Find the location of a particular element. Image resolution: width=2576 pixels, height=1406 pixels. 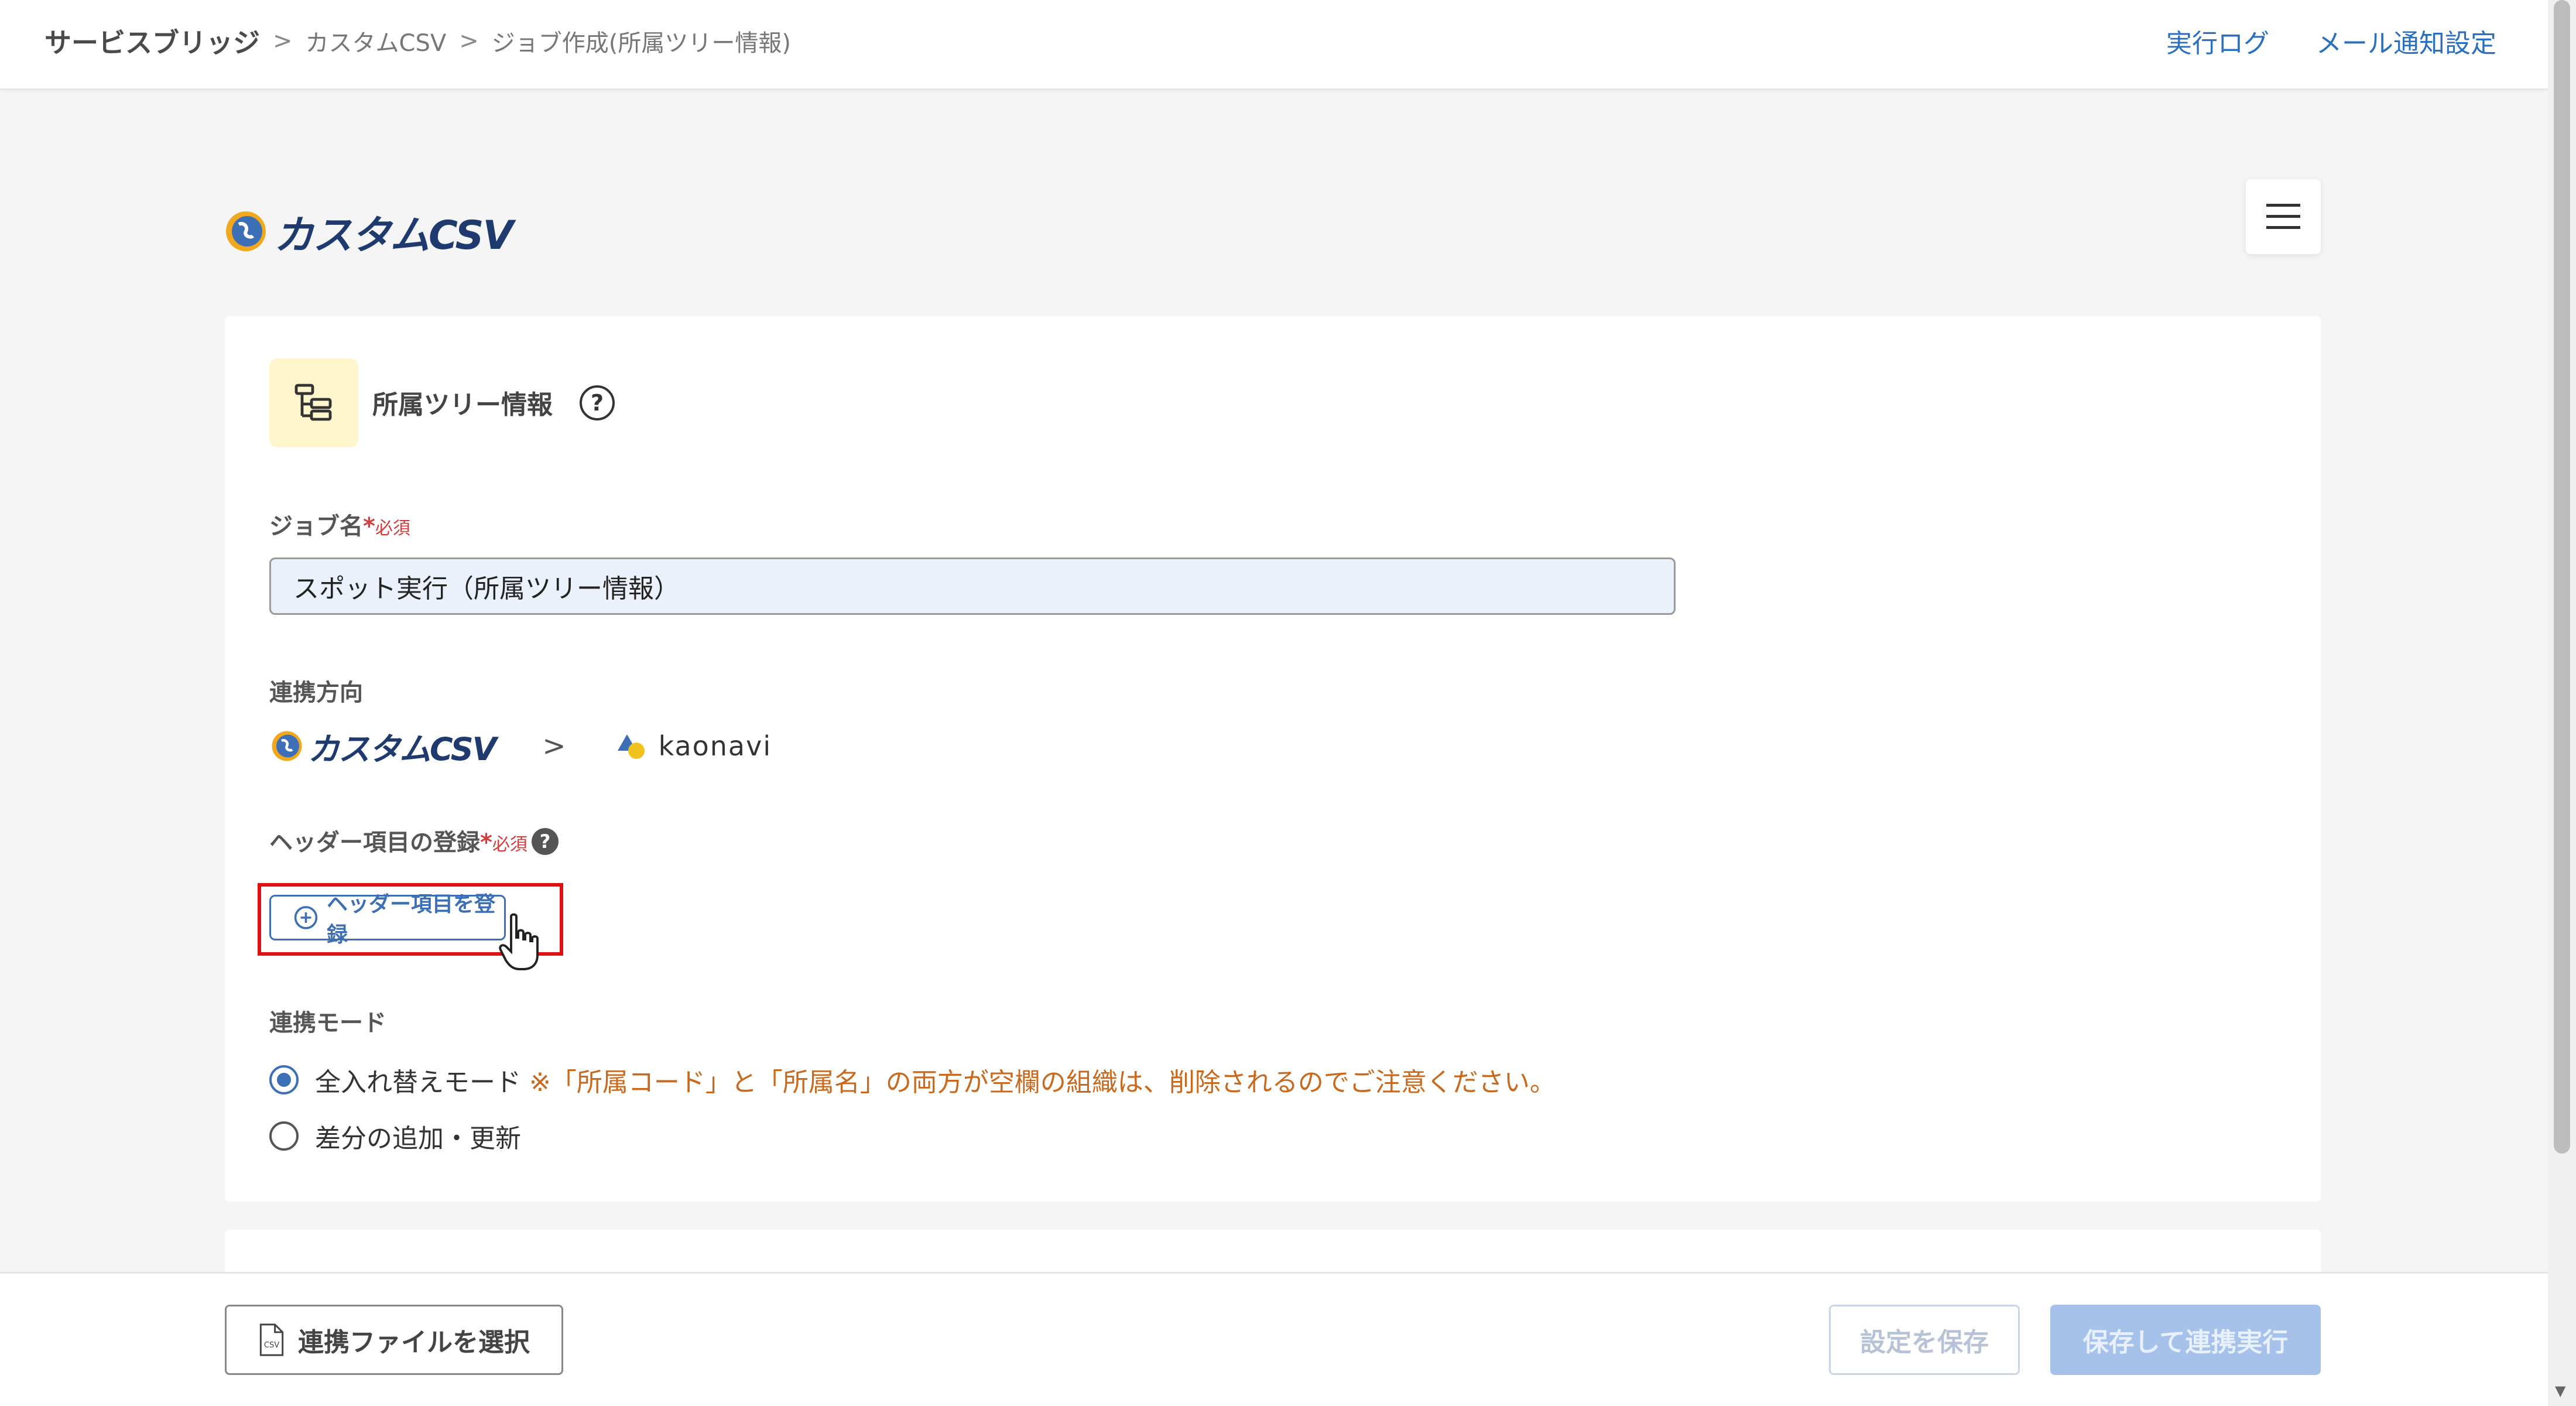

save-and-run-button: 保存して連携実行 is located at coordinates (2185, 1340).